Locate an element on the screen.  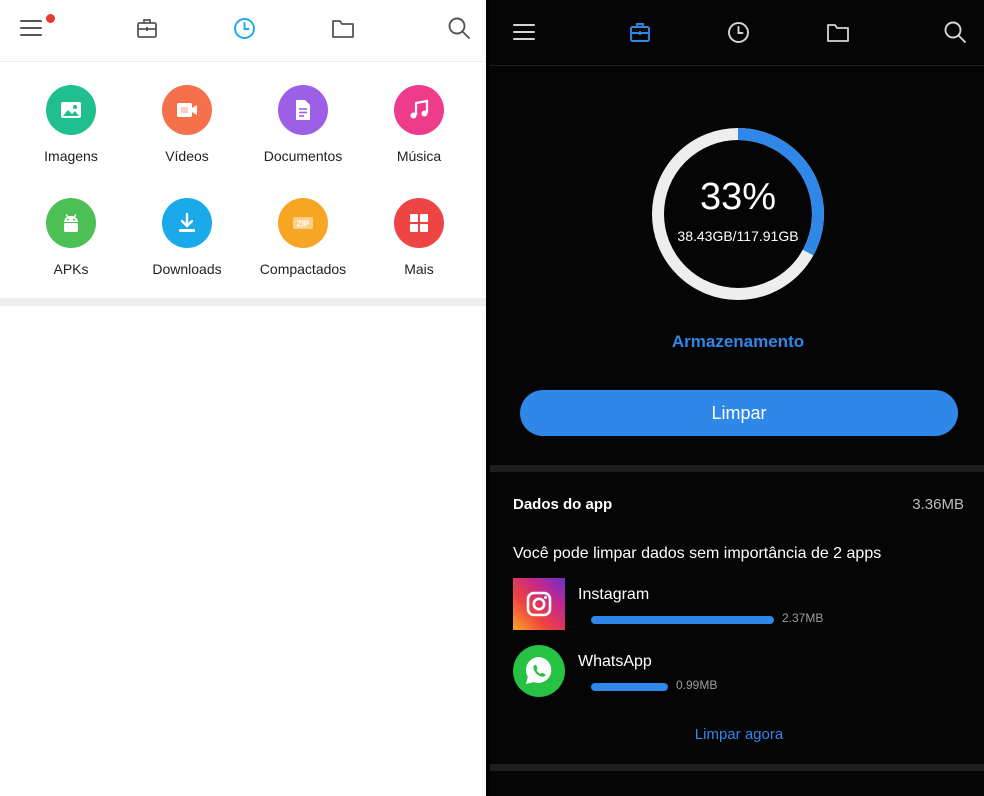
category-more: Mais is located at coordinates (419, 237).